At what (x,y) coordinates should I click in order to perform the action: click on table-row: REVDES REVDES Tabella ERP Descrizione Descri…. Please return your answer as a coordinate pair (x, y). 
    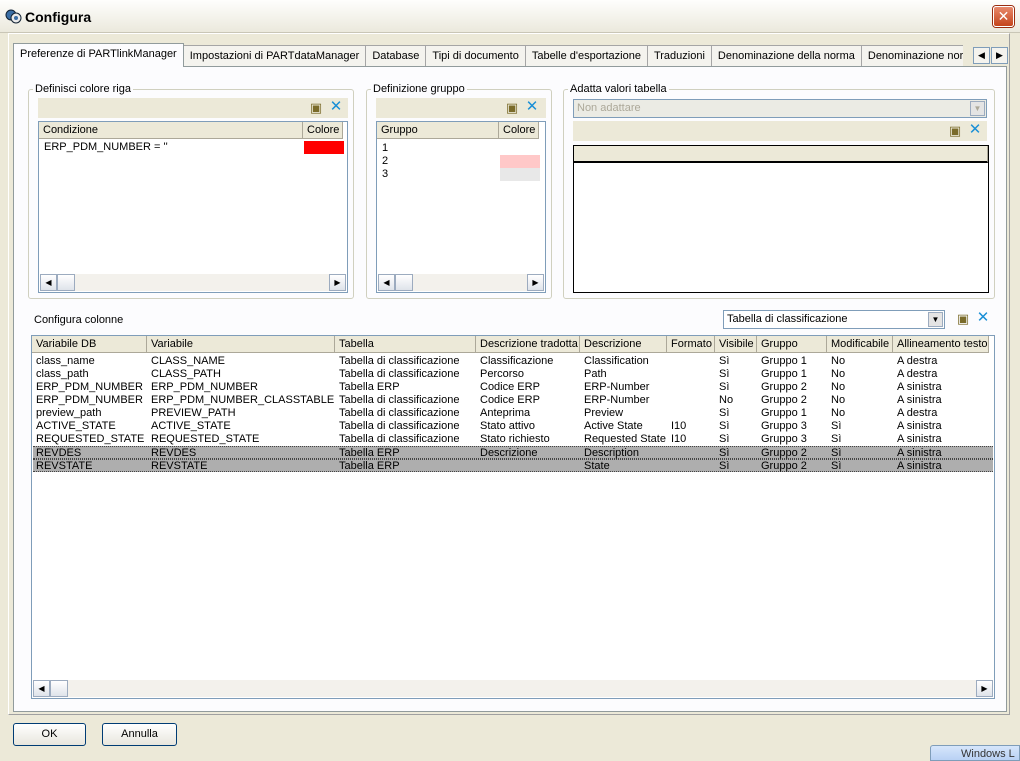
    Looking at the image, I should click on (513, 452).